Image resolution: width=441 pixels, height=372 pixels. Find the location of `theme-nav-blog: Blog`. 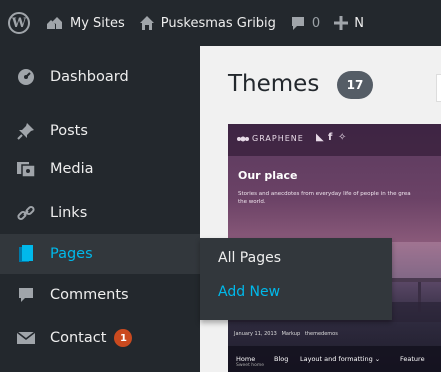

theme-nav-blog: Blog is located at coordinates (281, 359).